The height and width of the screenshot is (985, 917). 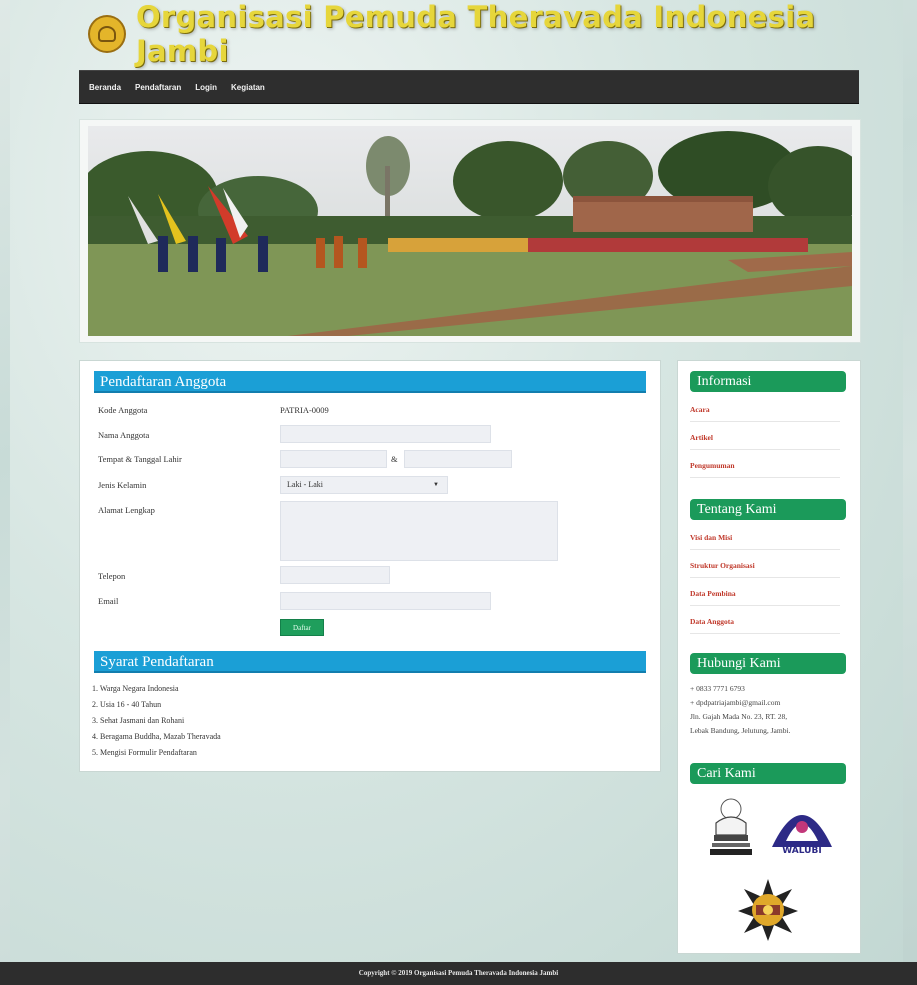 What do you see at coordinates (765, 569) in the screenshot?
I see `sidebar-link-struktur: Struktur Organisasi` at bounding box center [765, 569].